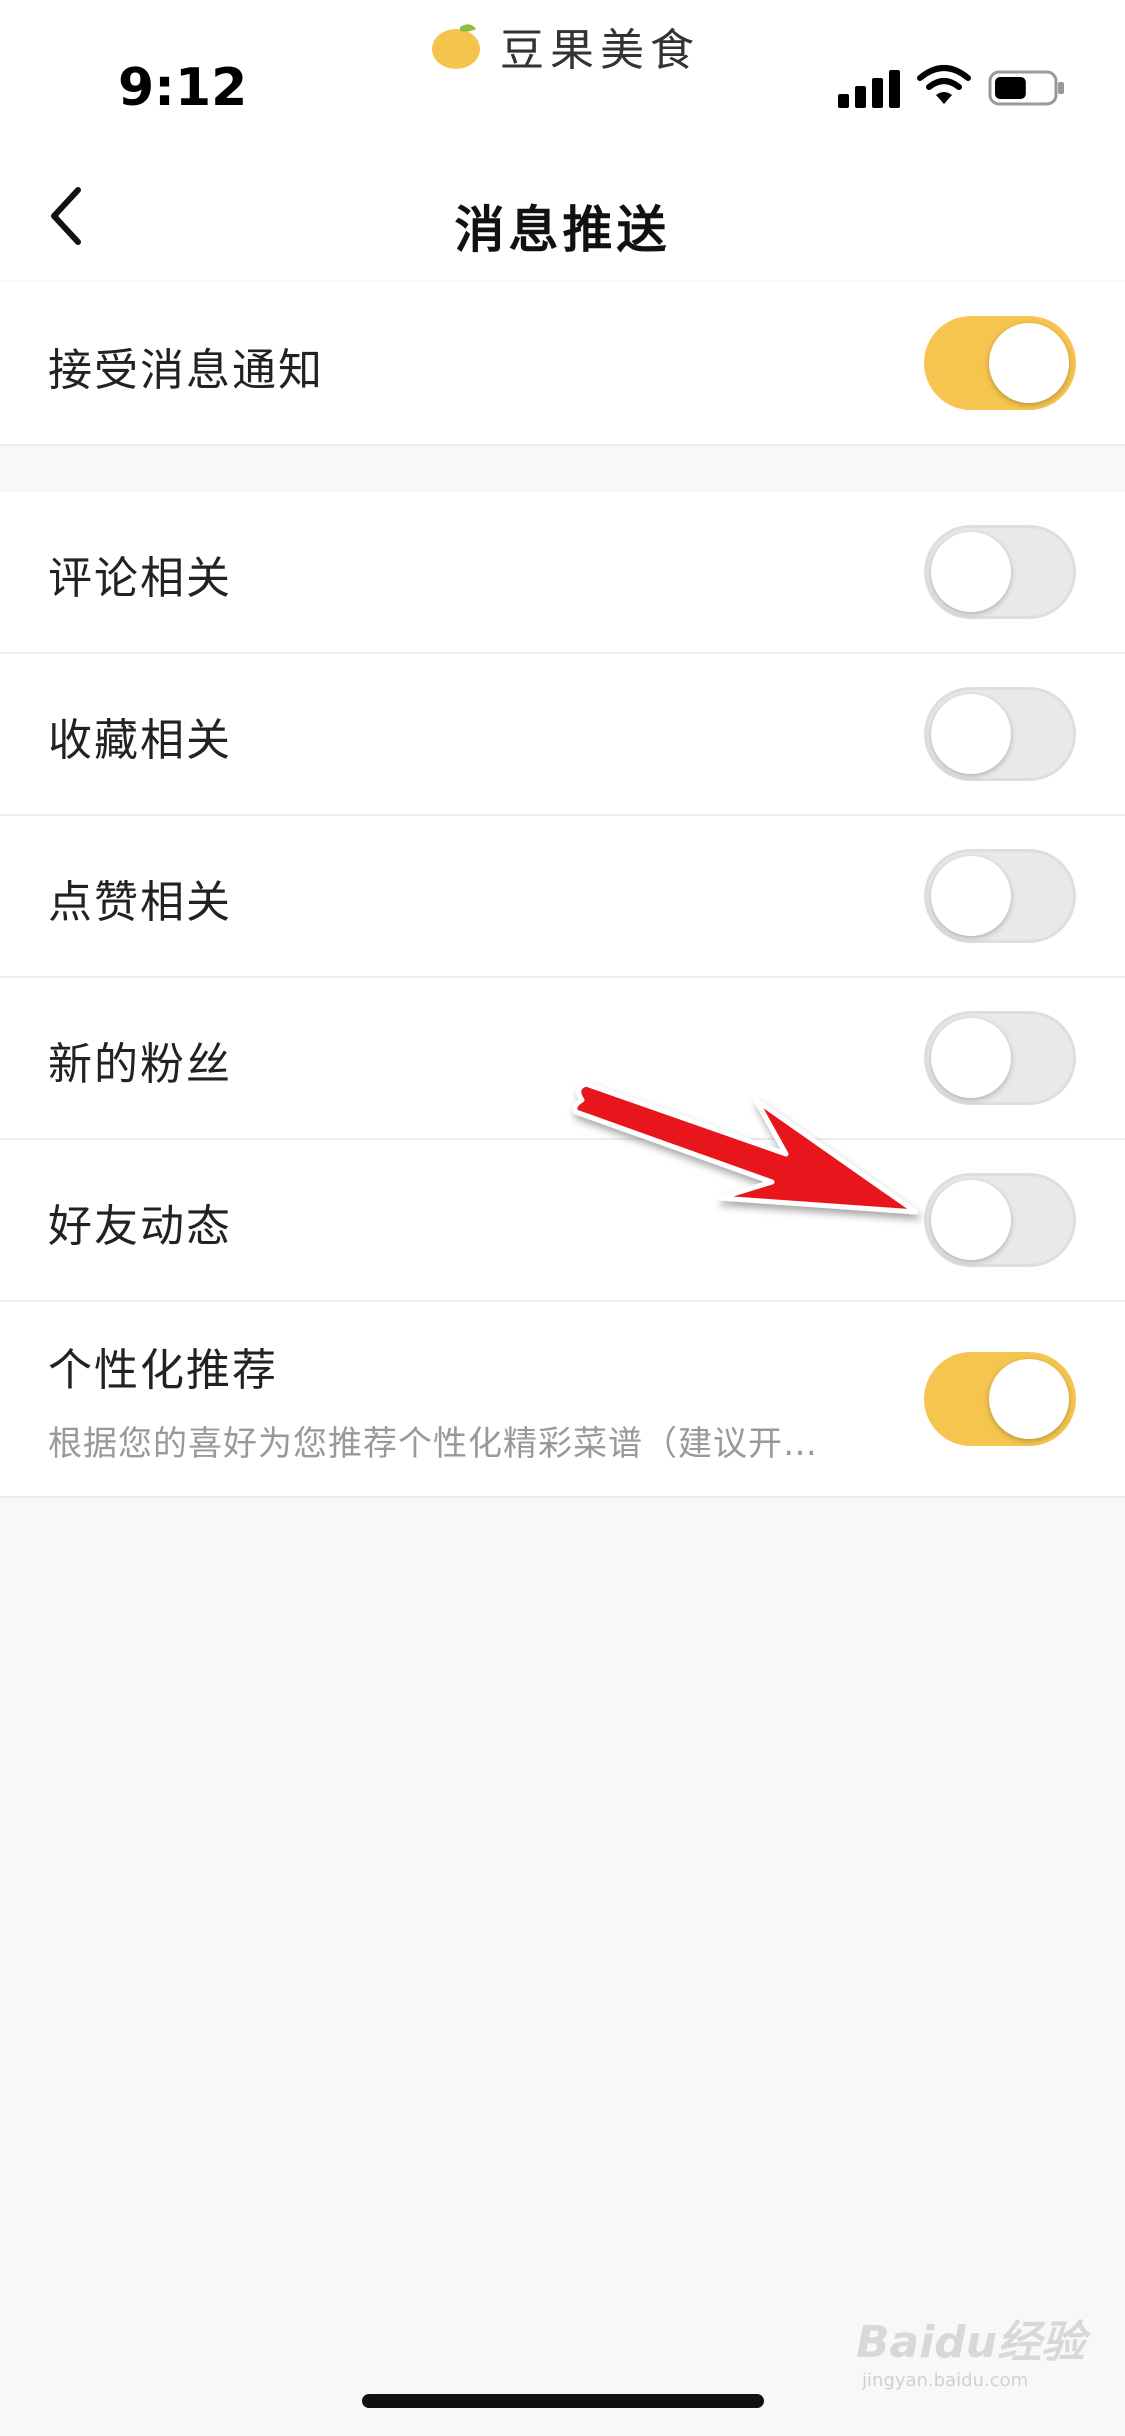  I want to click on annotation-arrow-icon, so click(750, 1150).